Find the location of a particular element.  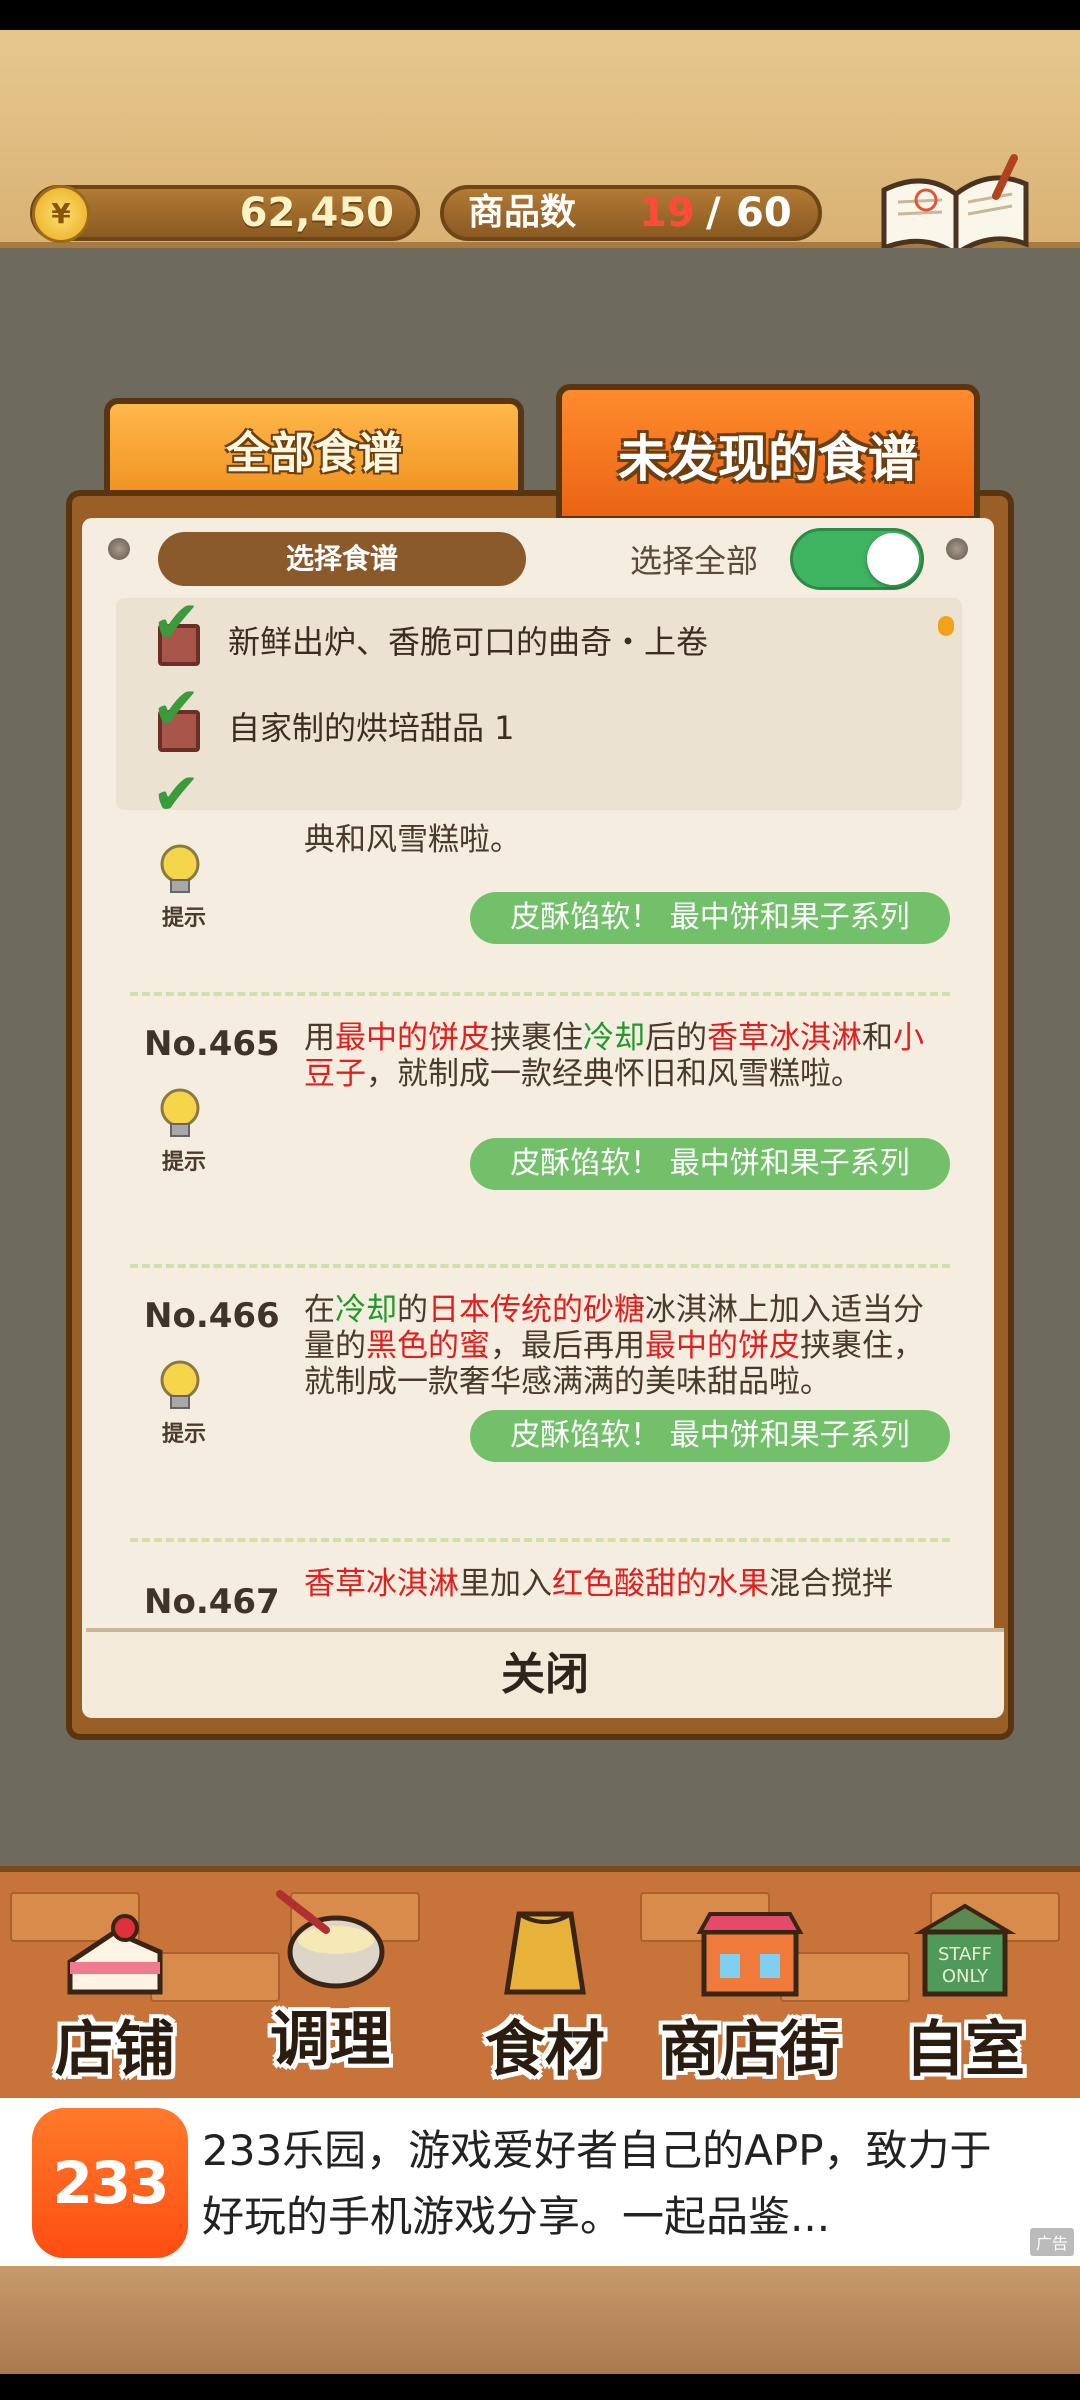

nav-private-room: STAFF ONLY 自室 is located at coordinates (965, 1985).